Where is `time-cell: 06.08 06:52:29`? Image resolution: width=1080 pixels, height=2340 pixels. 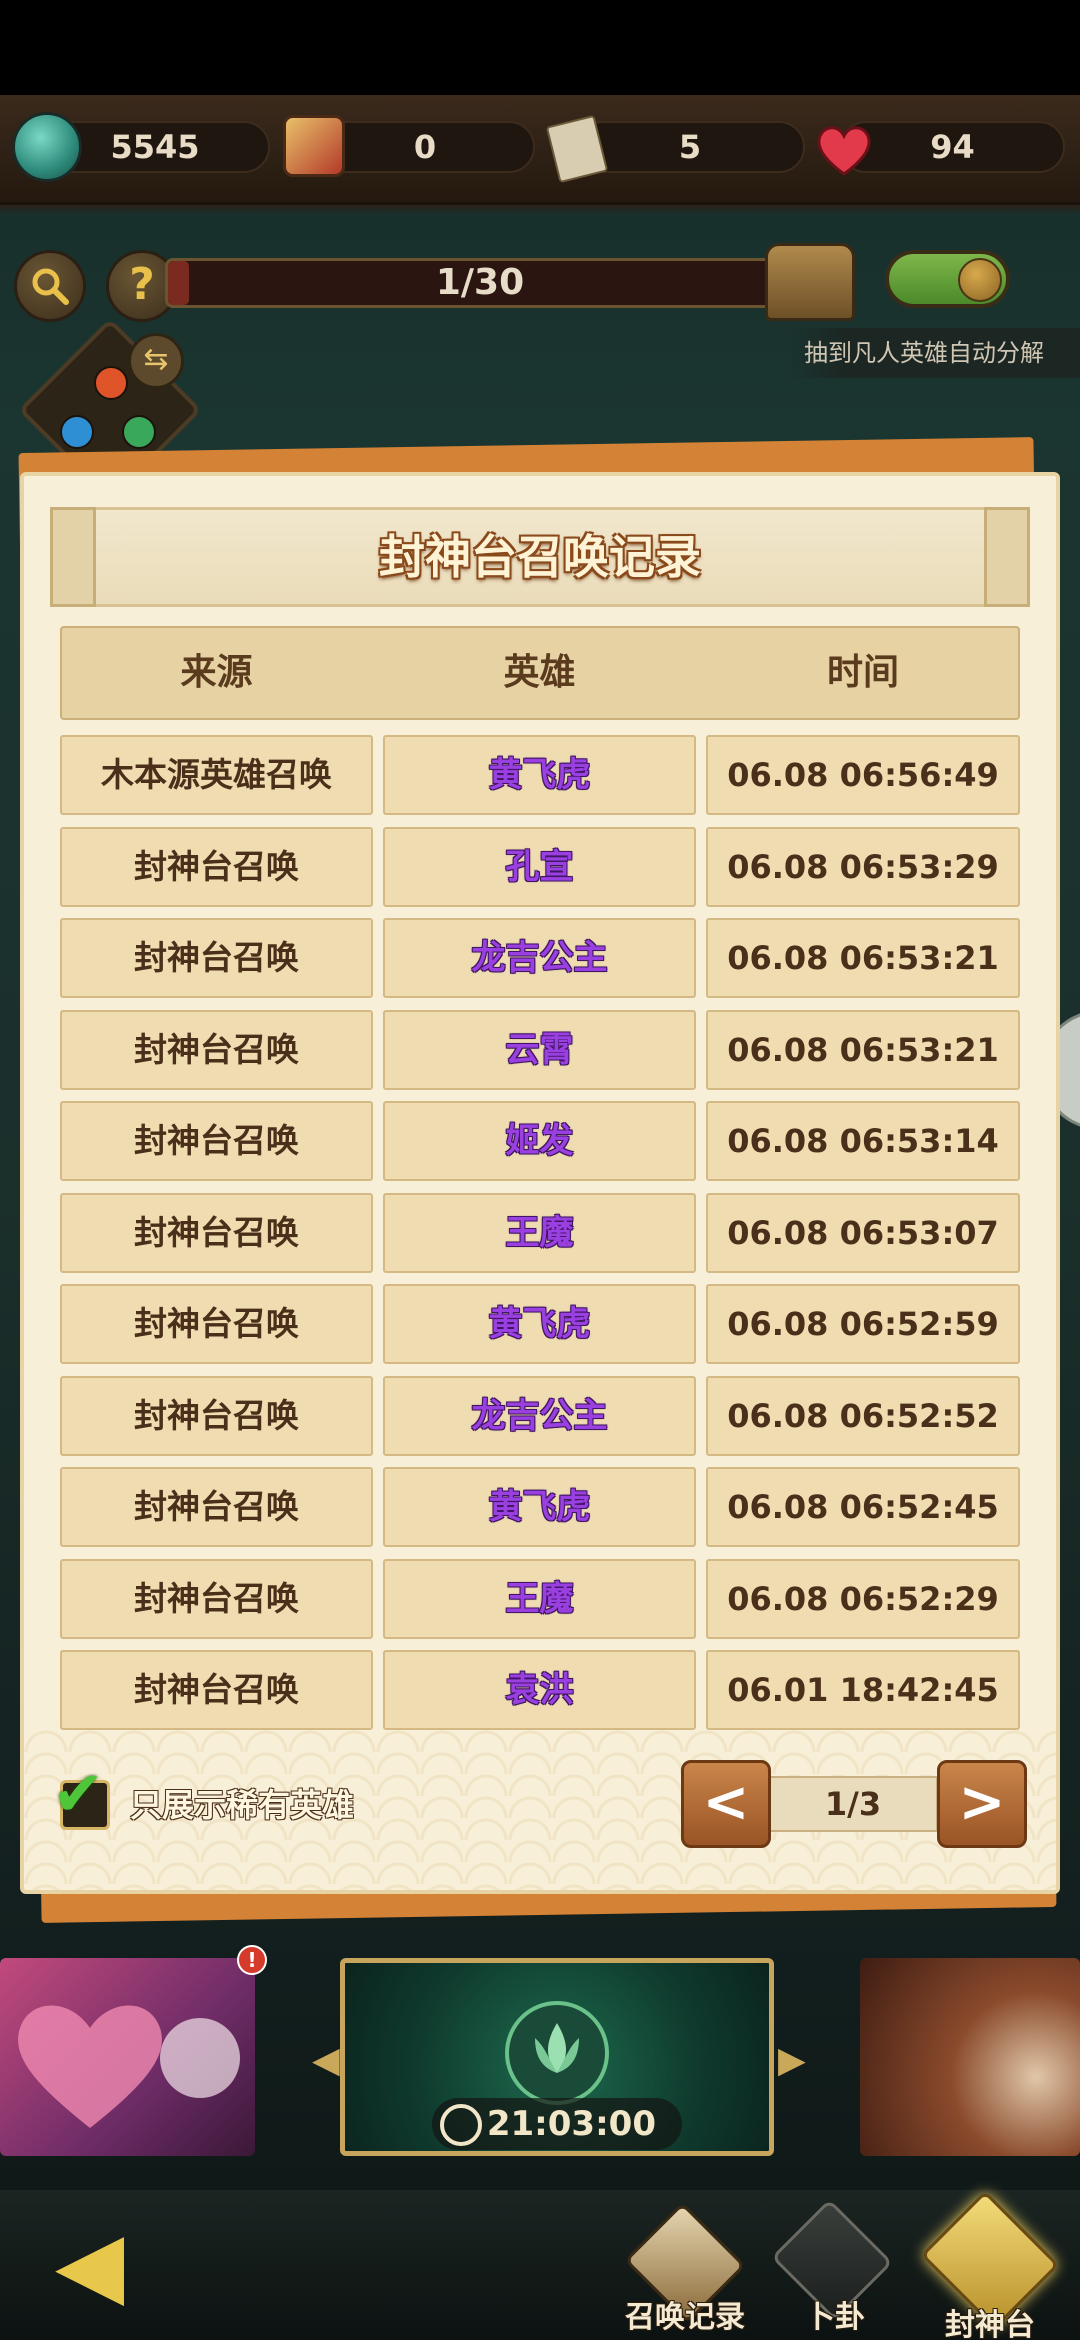
time-cell: 06.08 06:52:29 is located at coordinates (863, 1599).